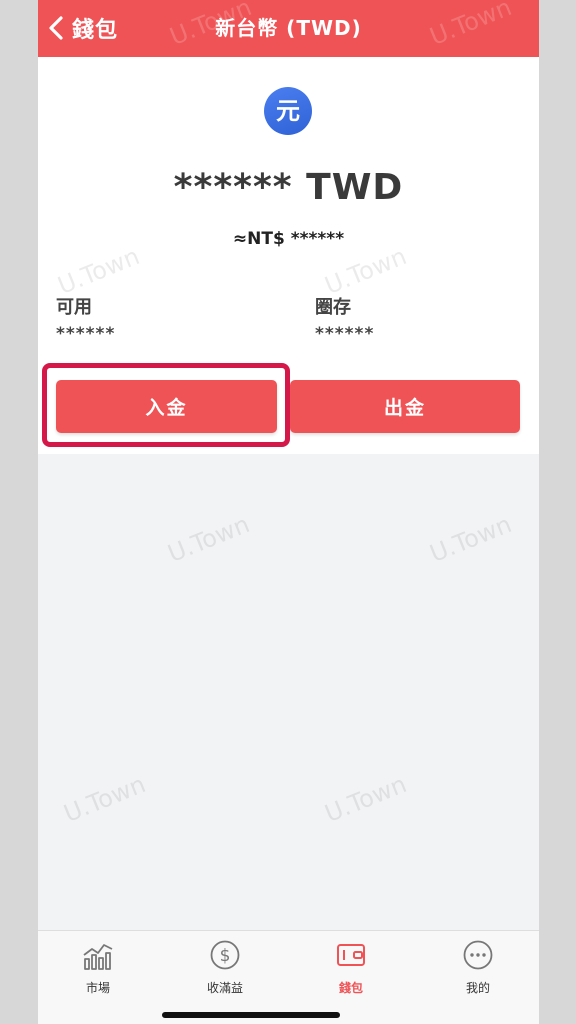  Describe the element at coordinates (477, 988) in the screenshot. I see `tab-label: 我的` at that location.